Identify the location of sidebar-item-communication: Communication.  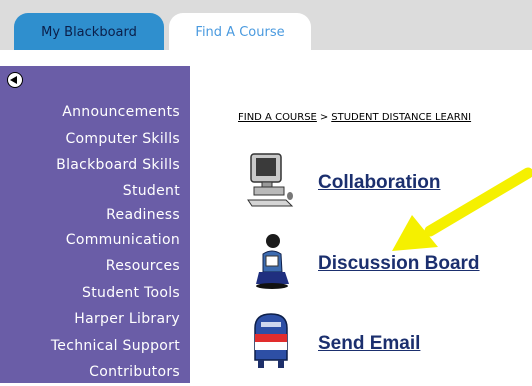
(90, 240).